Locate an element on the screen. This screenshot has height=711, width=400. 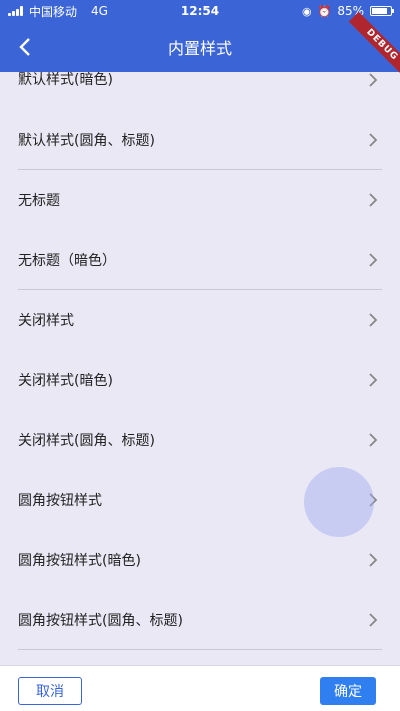
list-item: 无标题（暗色） is located at coordinates (200, 260).